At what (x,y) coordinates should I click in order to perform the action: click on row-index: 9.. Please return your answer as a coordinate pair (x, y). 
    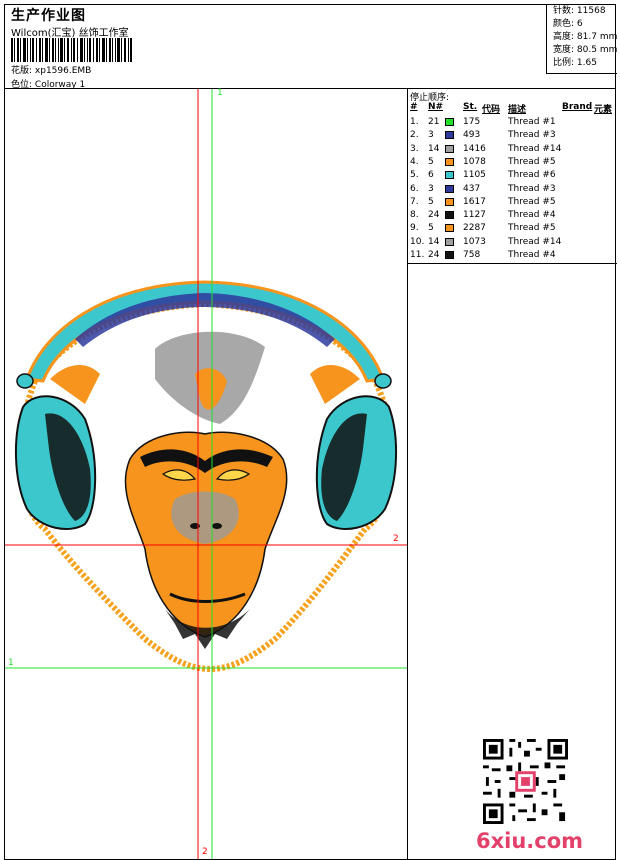
    Looking at the image, I should click on (414, 228).